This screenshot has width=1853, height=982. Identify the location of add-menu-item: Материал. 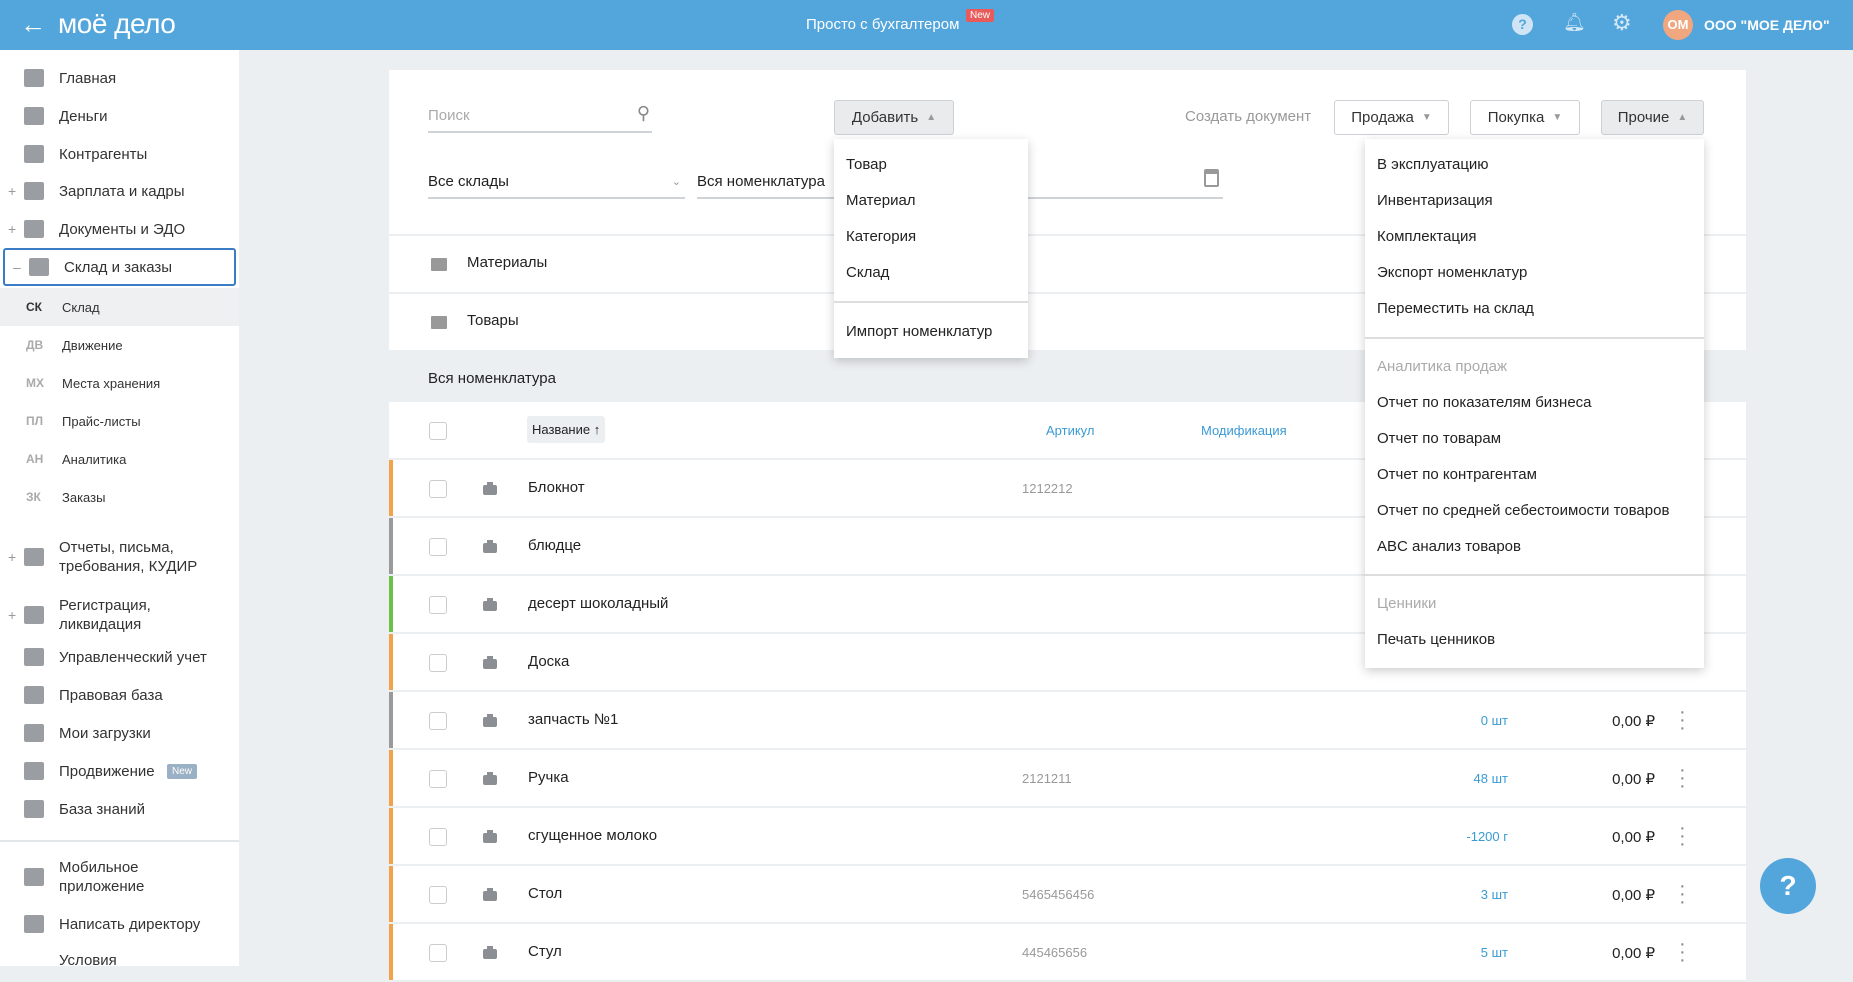
(881, 200).